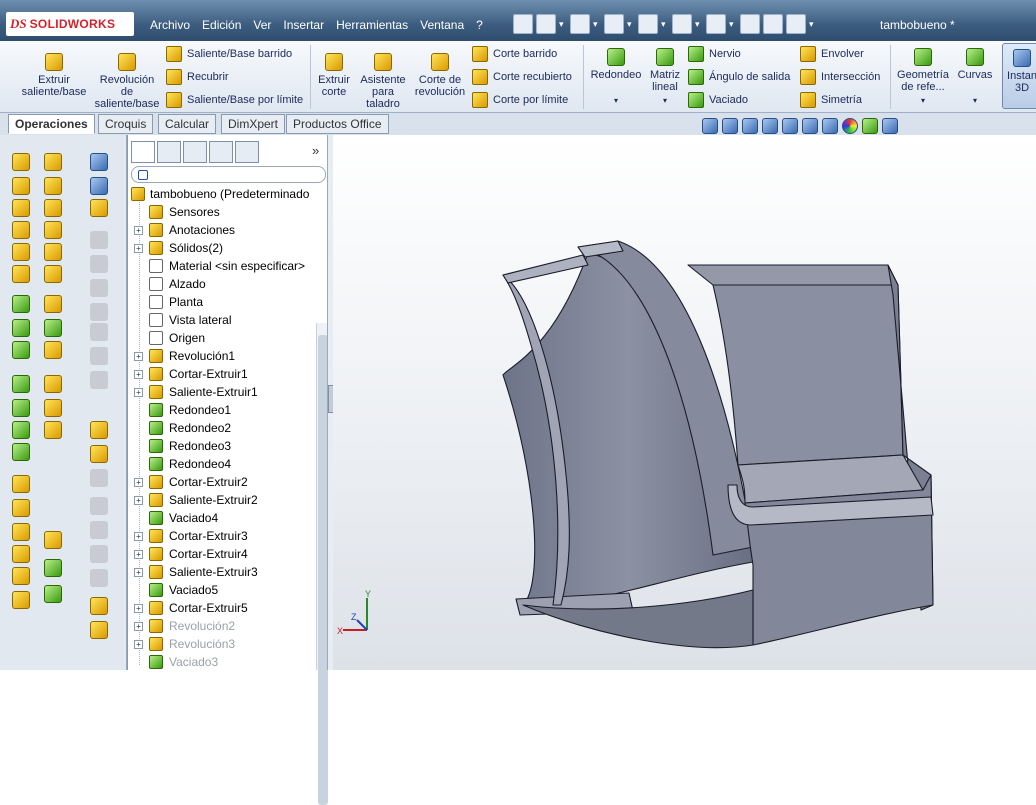 The width and height of the screenshot is (1036, 805). I want to click on intersect-button: Intersección, so click(840, 77).